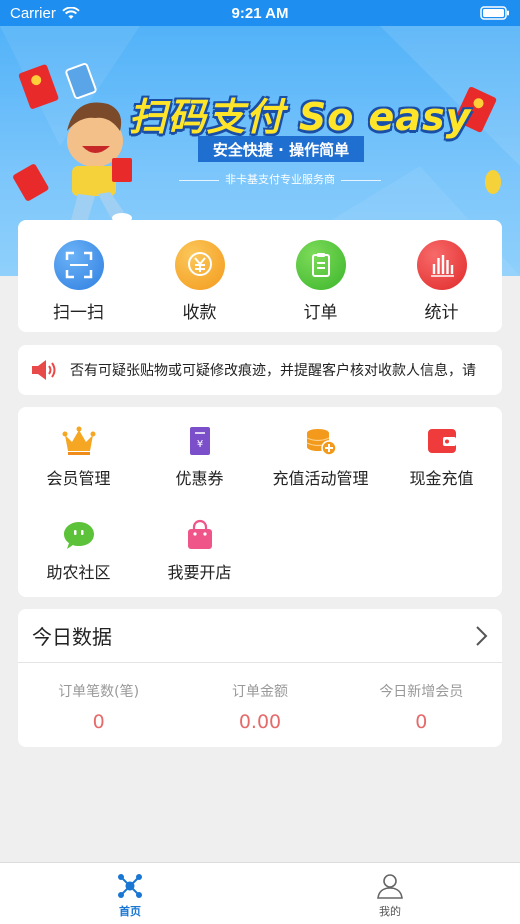 The height and width of the screenshot is (924, 520). I want to click on chevron-right-icon, so click(482, 635).